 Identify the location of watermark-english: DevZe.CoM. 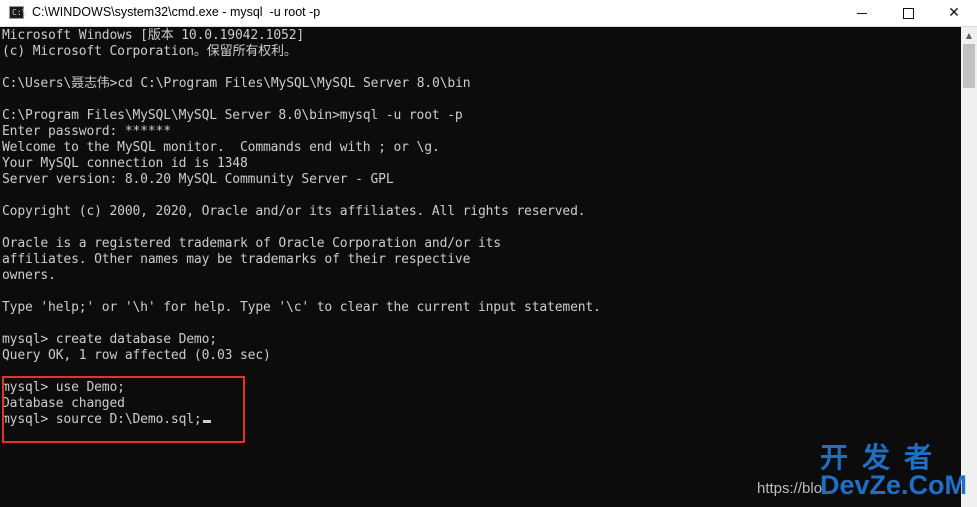
(894, 485).